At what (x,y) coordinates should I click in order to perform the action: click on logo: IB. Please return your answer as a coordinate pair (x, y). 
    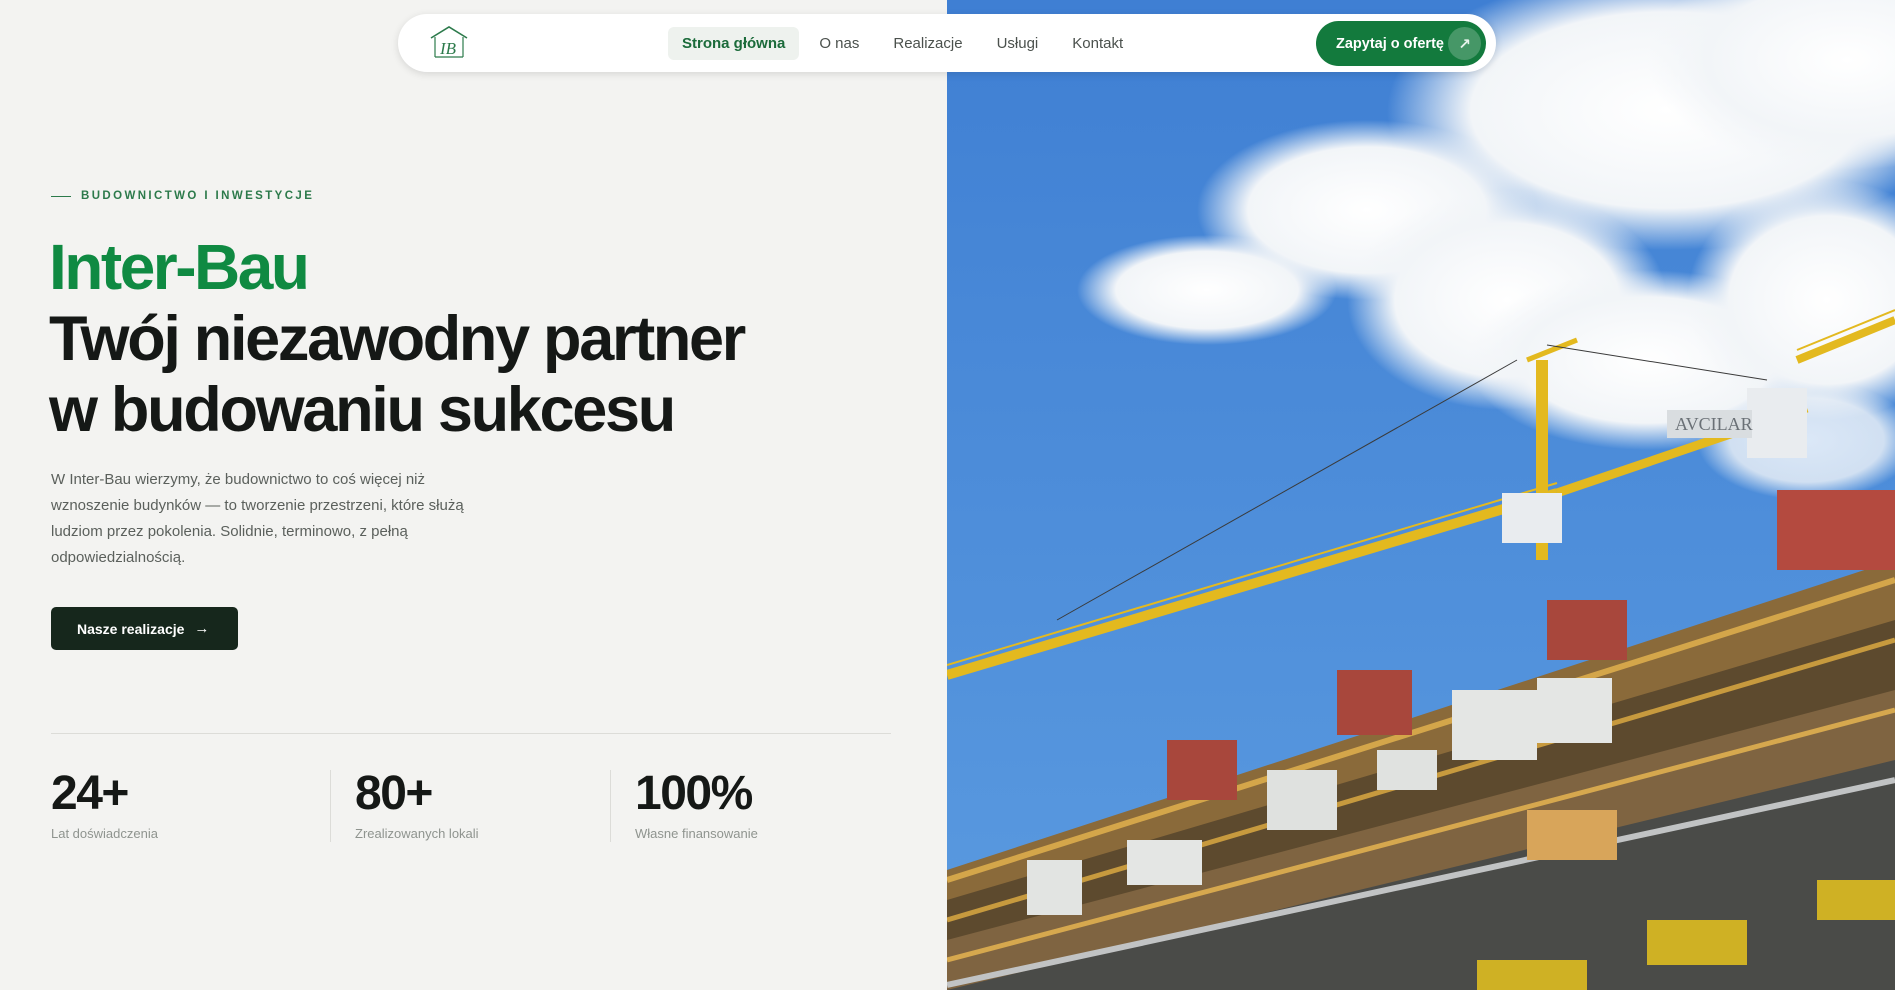
    Looking at the image, I should click on (449, 42).